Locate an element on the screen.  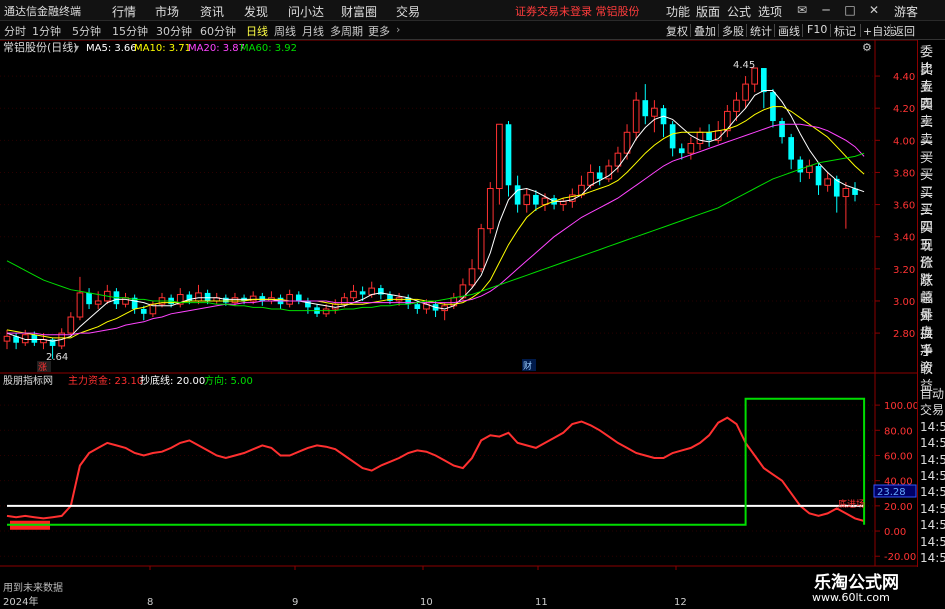
period-5min: 5分钟 is located at coordinates (86, 31).